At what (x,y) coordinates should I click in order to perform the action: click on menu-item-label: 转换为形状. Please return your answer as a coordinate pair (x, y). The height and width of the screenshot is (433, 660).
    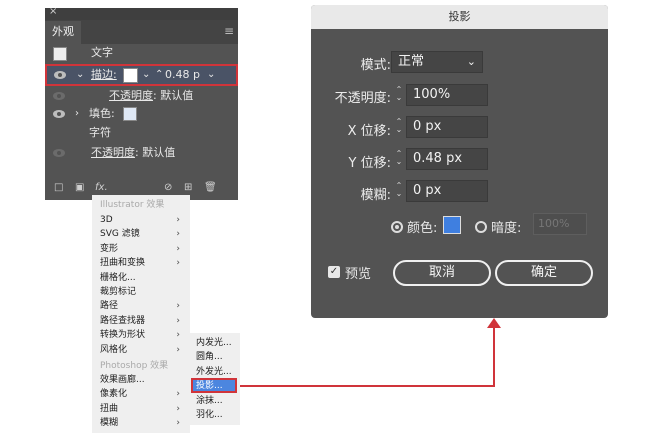
    Looking at the image, I should click on (123, 335).